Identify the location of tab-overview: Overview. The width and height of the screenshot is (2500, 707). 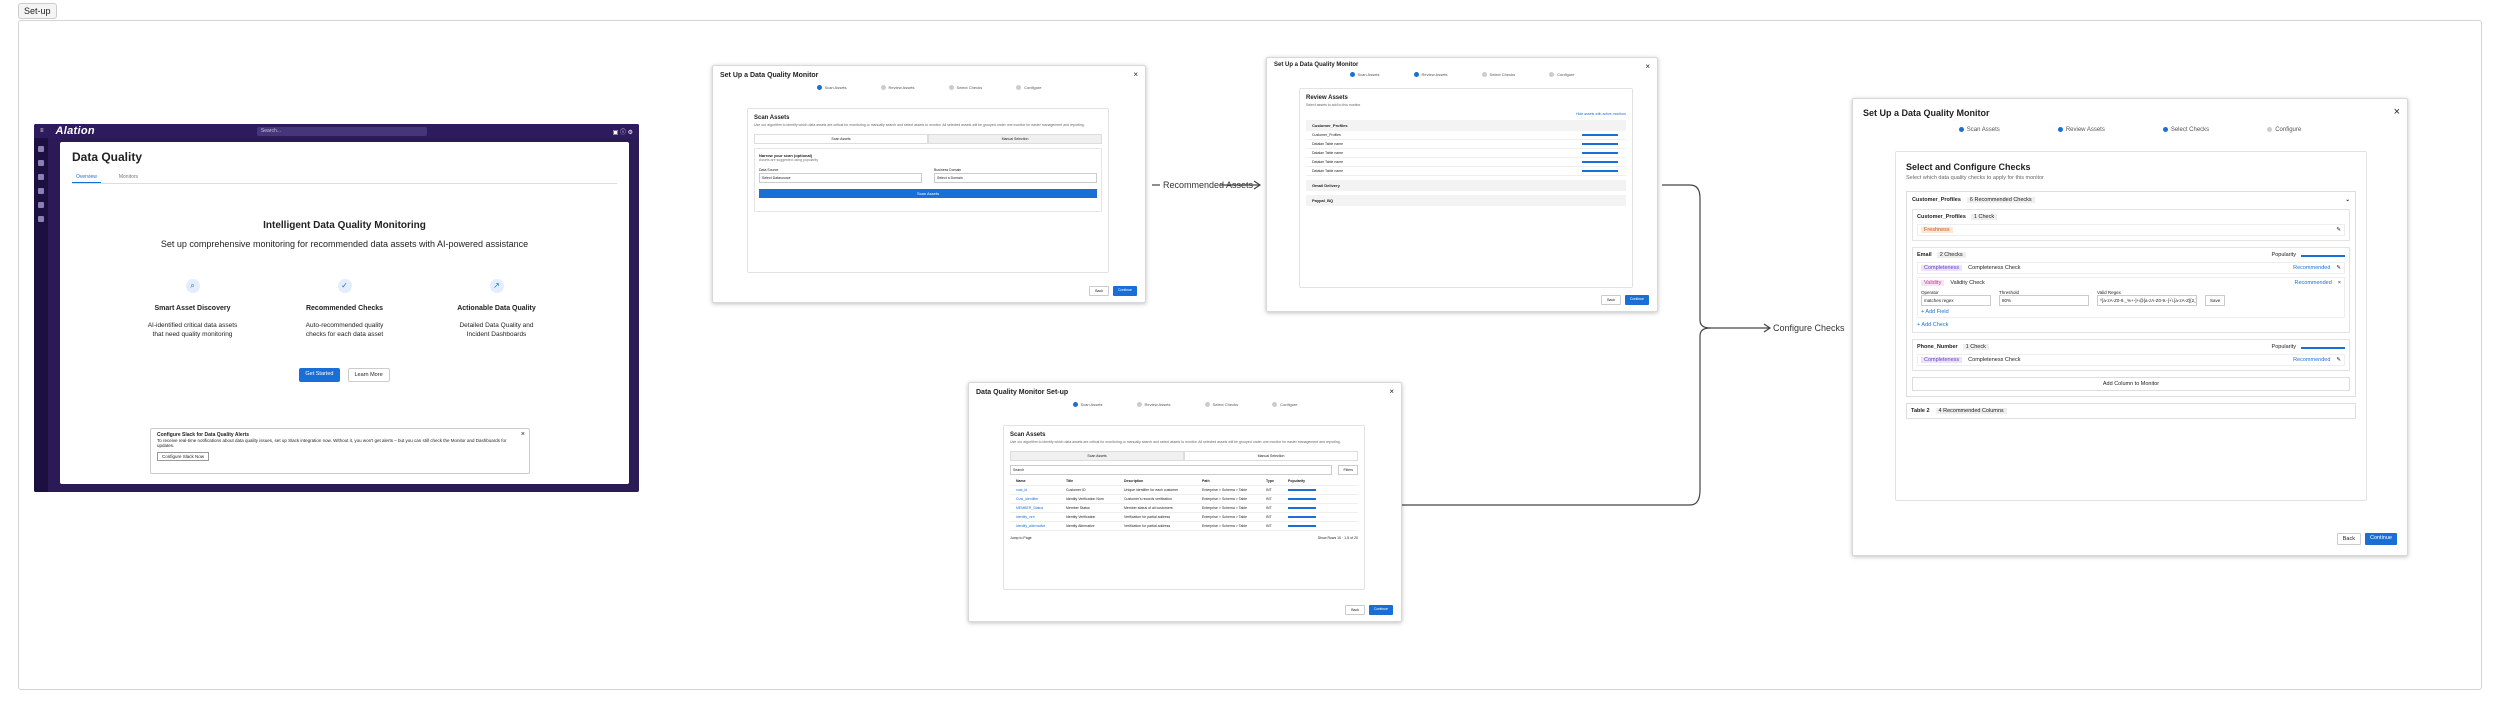
(86, 177).